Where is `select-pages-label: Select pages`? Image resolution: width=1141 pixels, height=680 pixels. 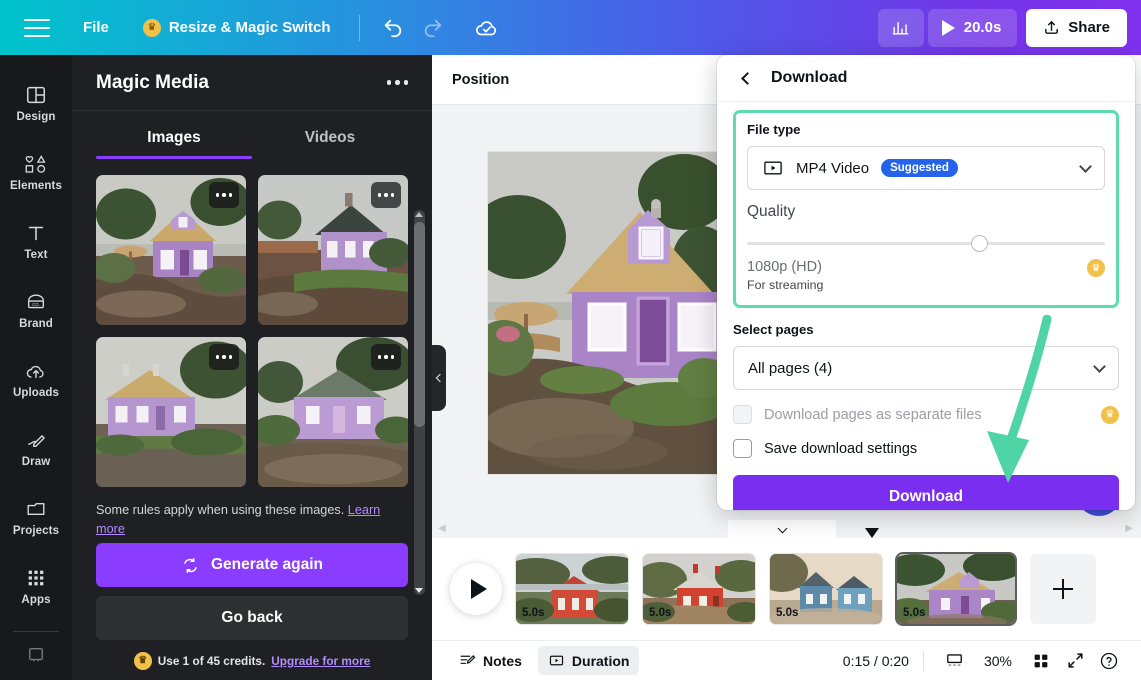
select-pages-label: Select pages is located at coordinates (773, 329).